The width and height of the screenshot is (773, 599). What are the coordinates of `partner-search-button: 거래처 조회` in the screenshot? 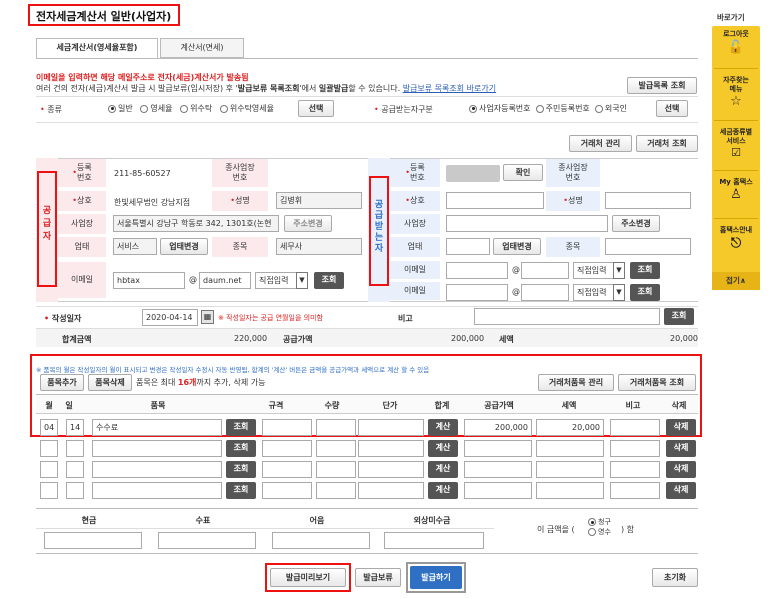 It's located at (667, 143).